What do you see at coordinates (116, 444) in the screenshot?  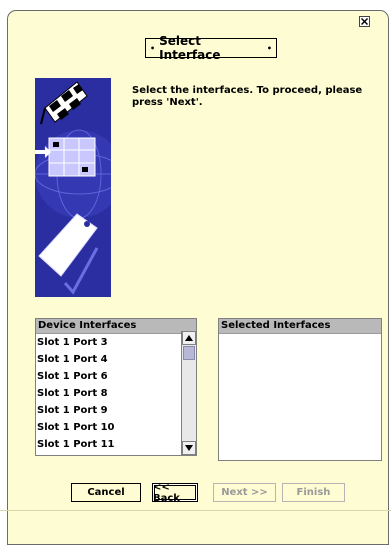 I see `list-item: Slot 1 Port 11` at bounding box center [116, 444].